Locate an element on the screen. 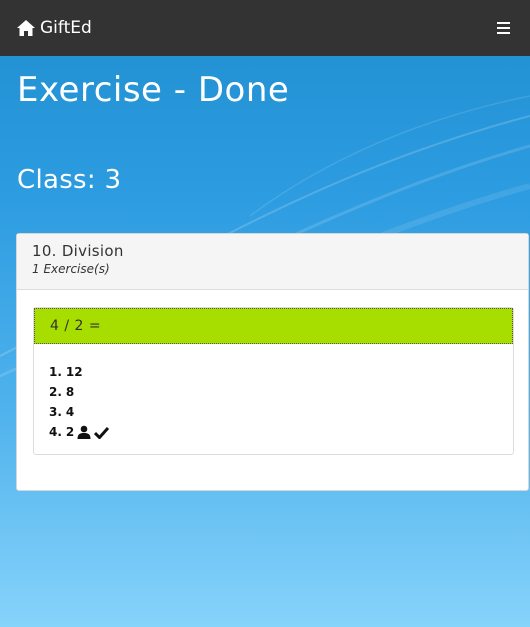 This screenshot has height=627, width=530. hamburger-menu-icon is located at coordinates (503, 28).